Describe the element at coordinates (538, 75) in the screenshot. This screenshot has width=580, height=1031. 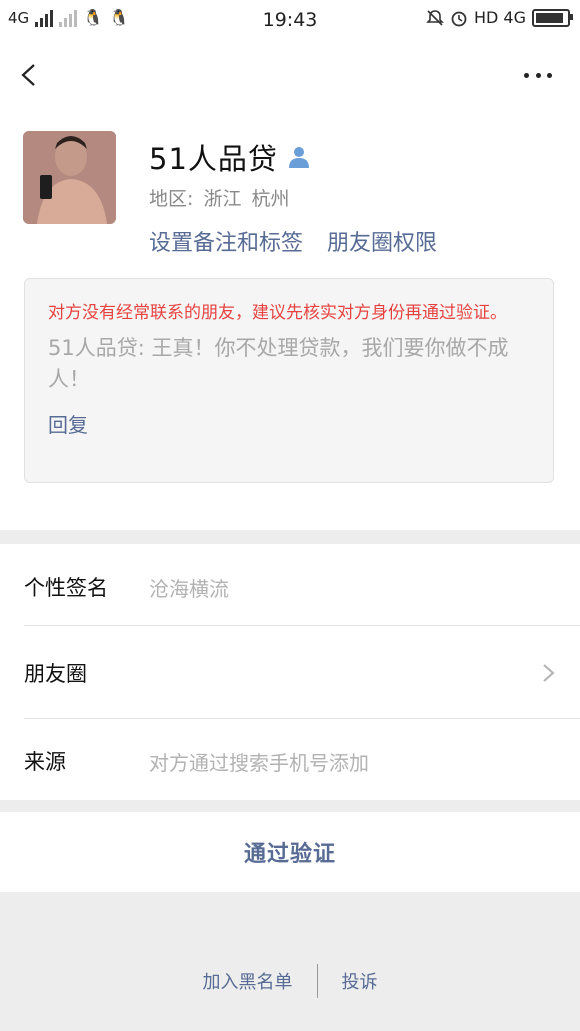
I see `more-icon` at that location.